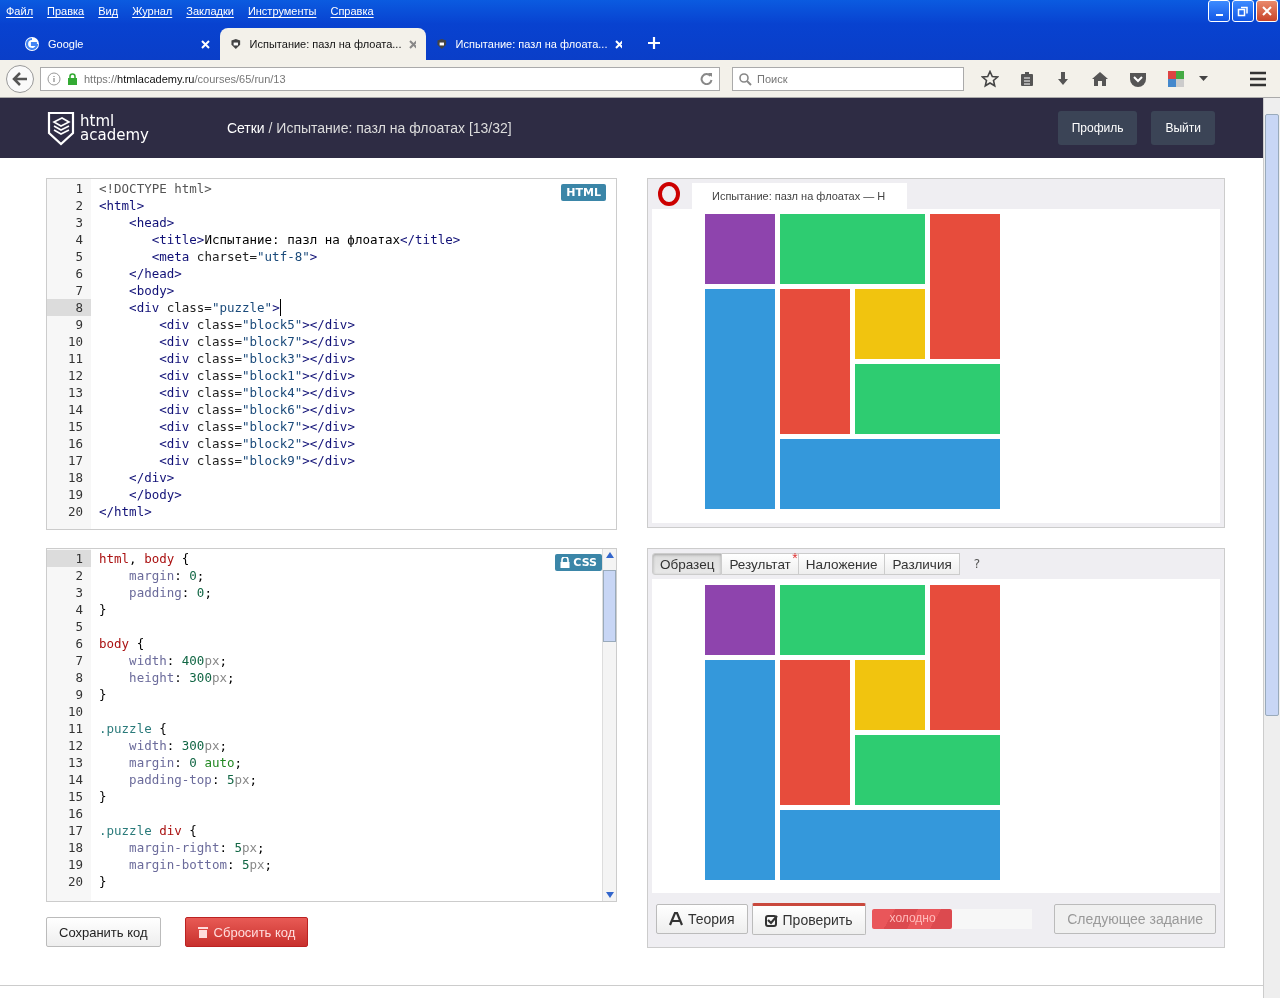  Describe the element at coordinates (181, 677) in the screenshot. I see `code-line: height: 300px;` at that location.